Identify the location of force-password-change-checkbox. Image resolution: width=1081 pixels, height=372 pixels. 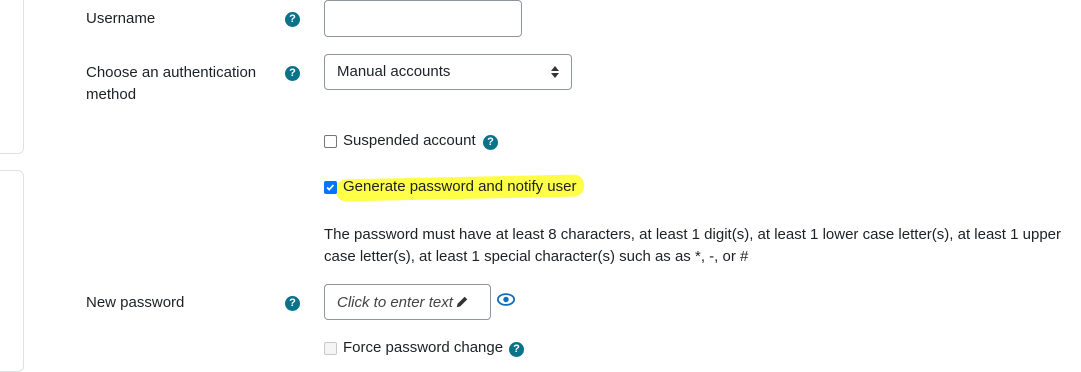
(330, 348).